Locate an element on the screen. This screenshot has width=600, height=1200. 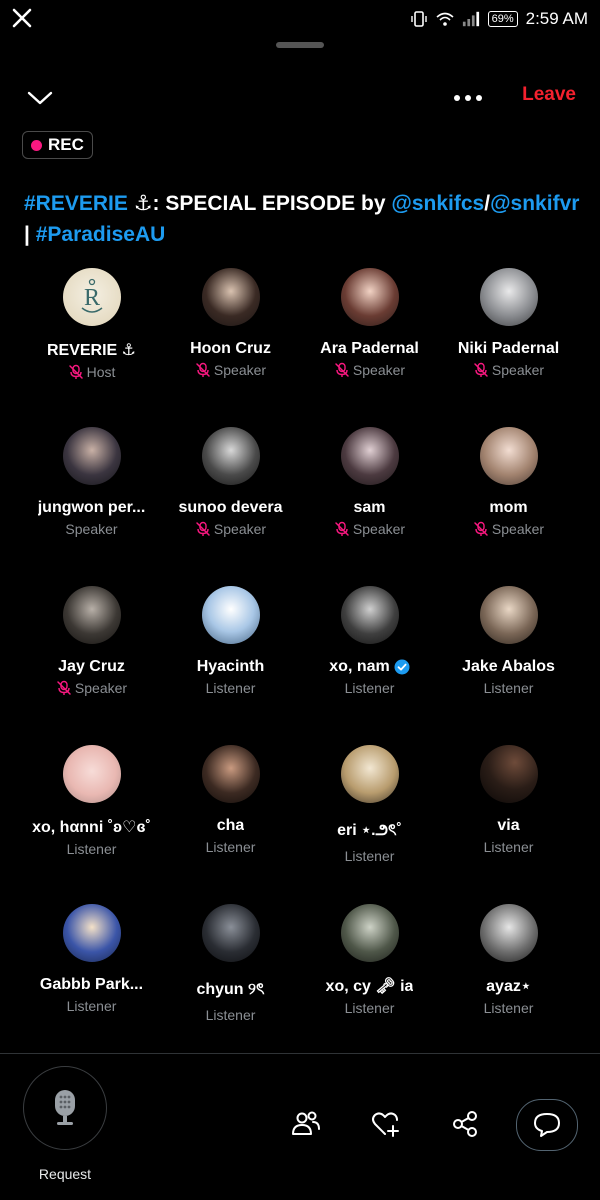
participants-button is located at coordinates (306, 1124).